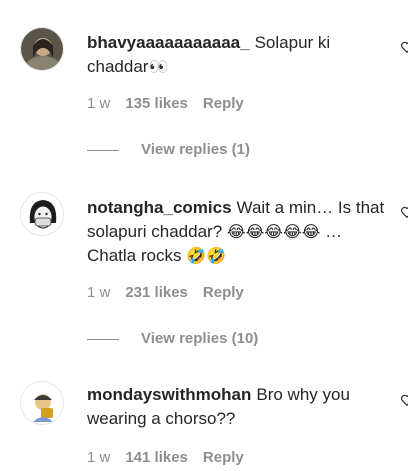 The height and width of the screenshot is (471, 408). What do you see at coordinates (200, 338) in the screenshot?
I see `view-replies-label: View replies (10)` at bounding box center [200, 338].